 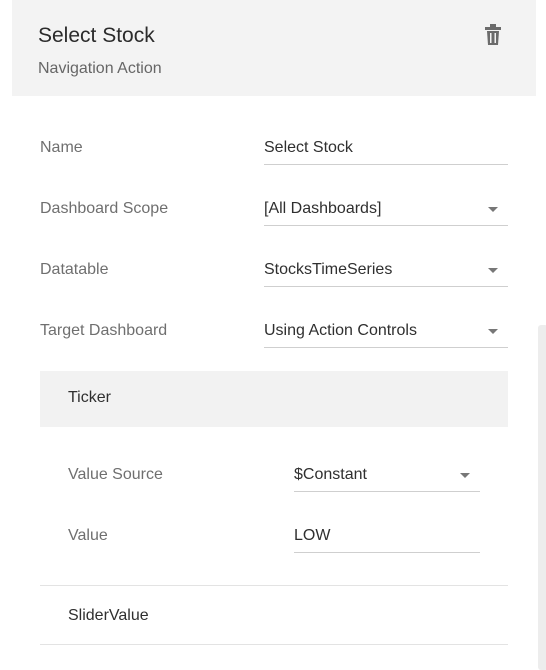 I want to click on ticker-parameter-title: Ticker, so click(x=89, y=397).